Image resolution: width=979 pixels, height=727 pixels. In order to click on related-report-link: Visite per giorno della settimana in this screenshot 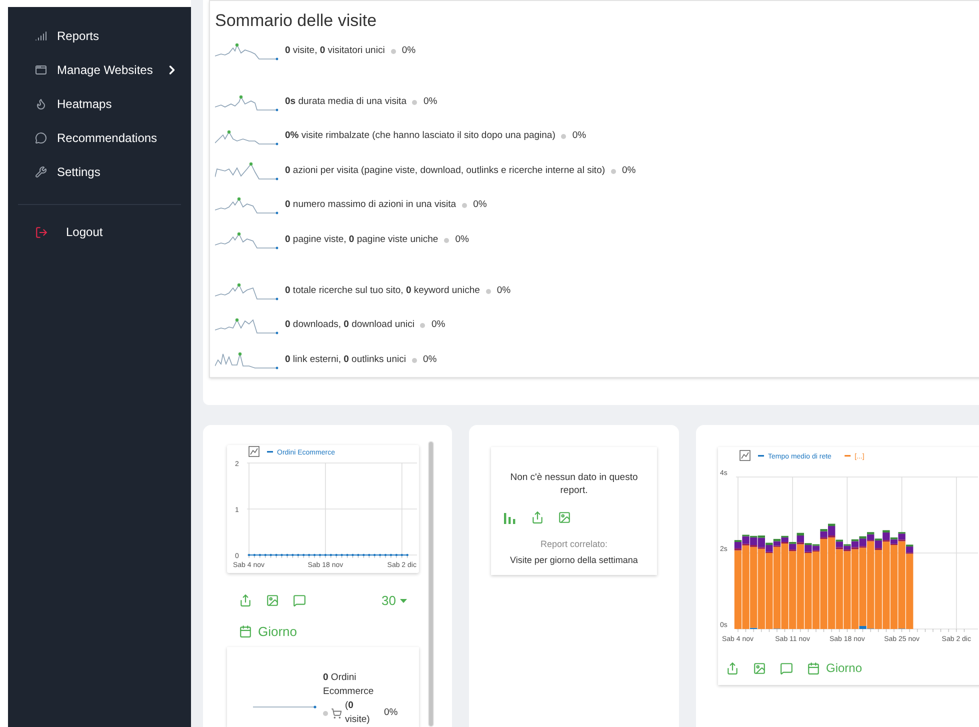, I will do `click(574, 560)`.